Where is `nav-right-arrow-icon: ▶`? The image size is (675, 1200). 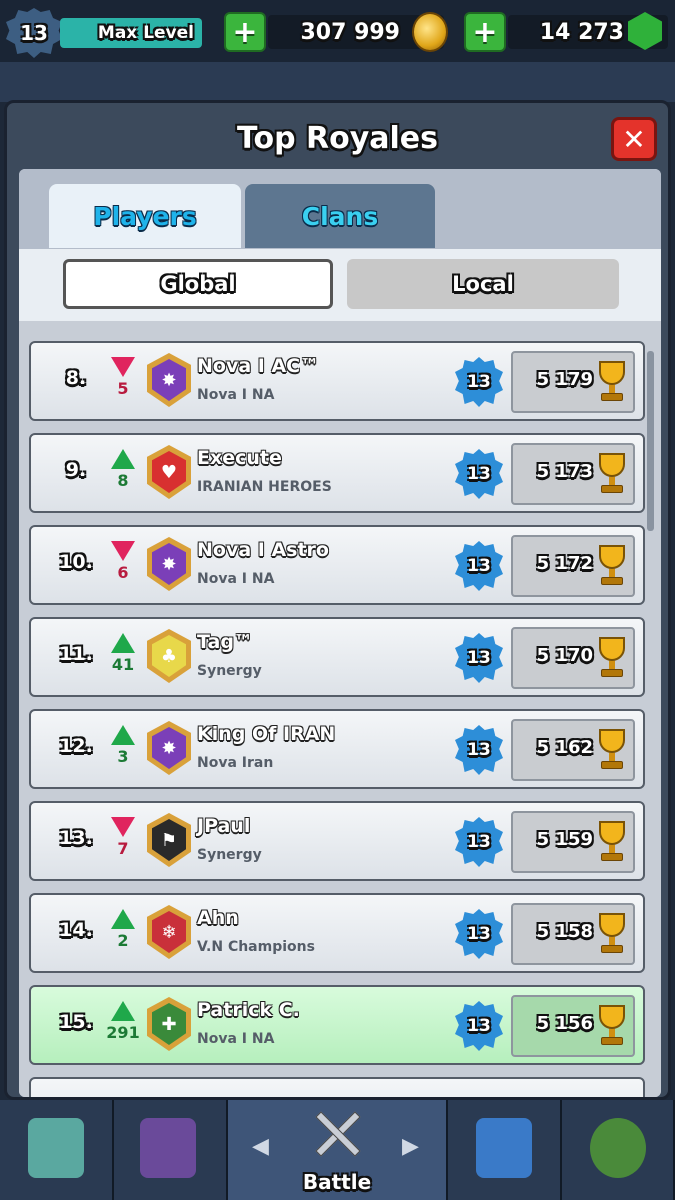 nav-right-arrow-icon: ▶ is located at coordinates (410, 1146).